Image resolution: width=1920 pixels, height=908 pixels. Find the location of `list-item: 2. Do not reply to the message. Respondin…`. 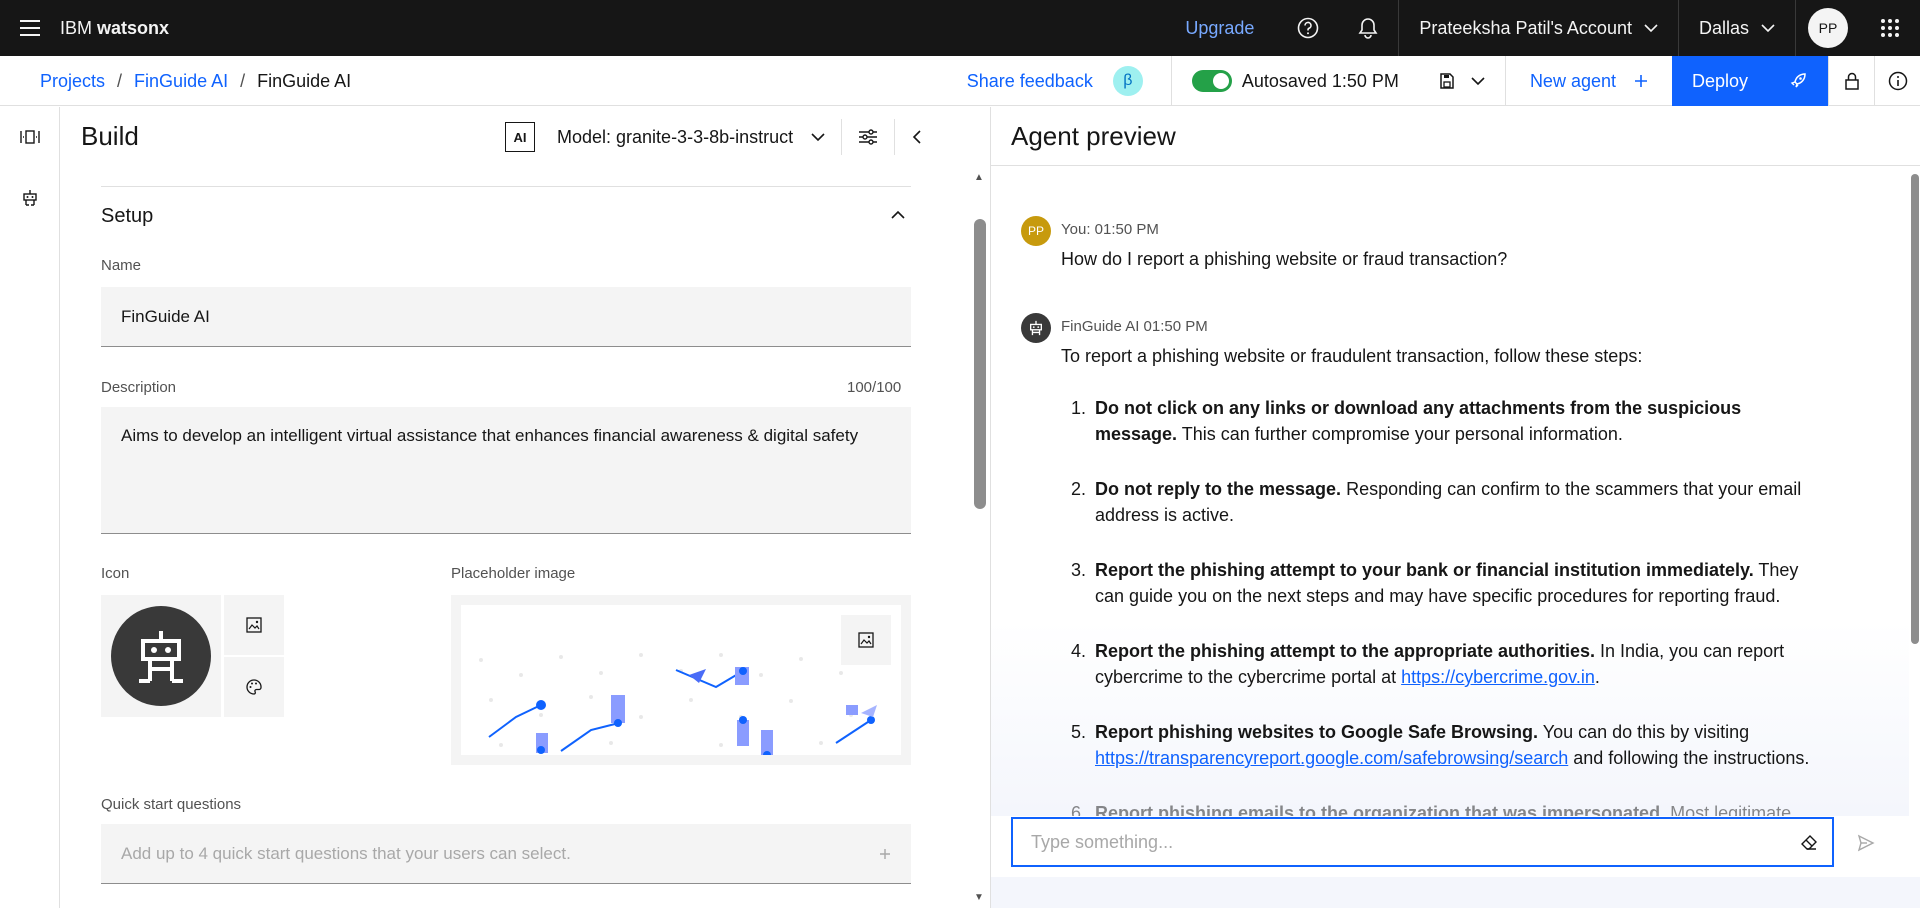

list-item: 2. Do not reply to the message. Respondin… is located at coordinates (1436, 502).